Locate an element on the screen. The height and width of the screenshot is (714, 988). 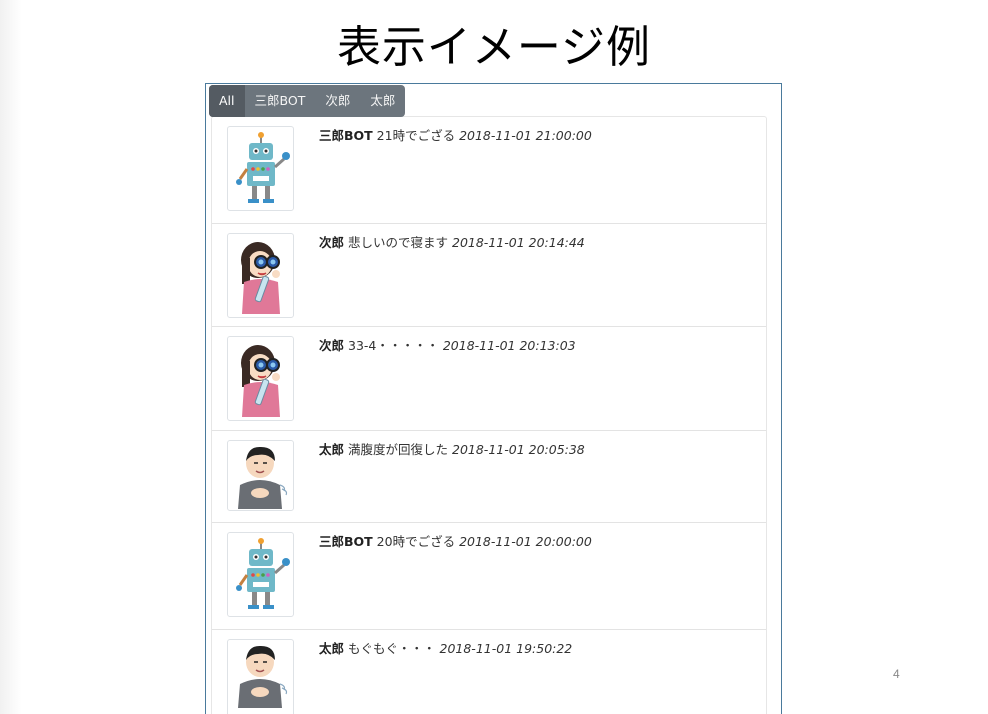
message-timestamp: 2018-11-01 20:13:03 is located at coordinates (509, 345).